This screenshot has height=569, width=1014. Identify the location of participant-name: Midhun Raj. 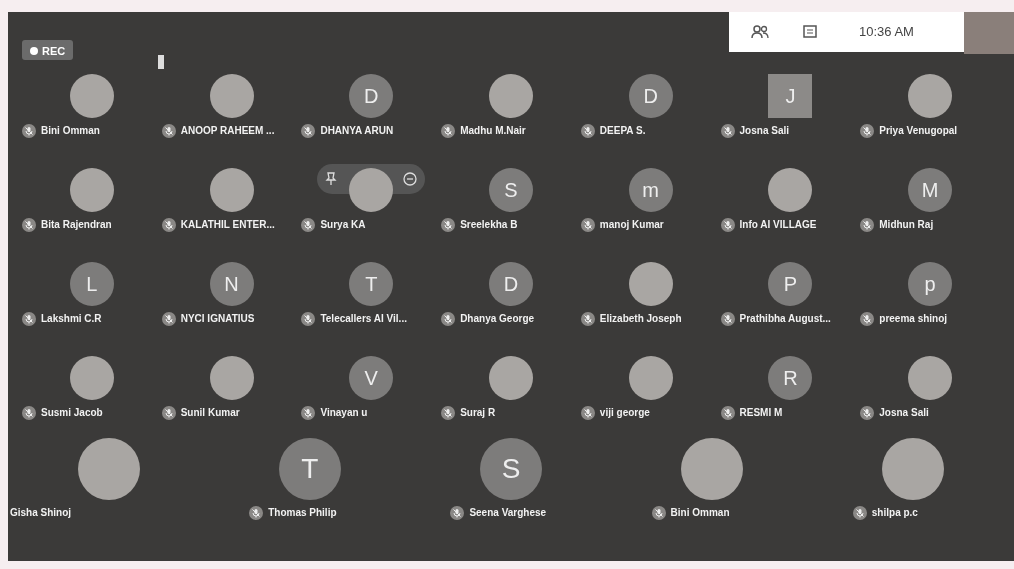
(906, 225).